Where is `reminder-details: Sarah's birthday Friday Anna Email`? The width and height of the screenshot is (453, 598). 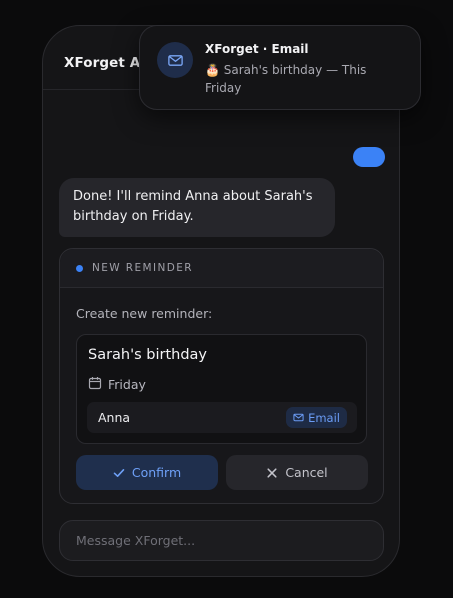
reminder-details: Sarah's birthday Friday Anna Email is located at coordinates (221, 389).